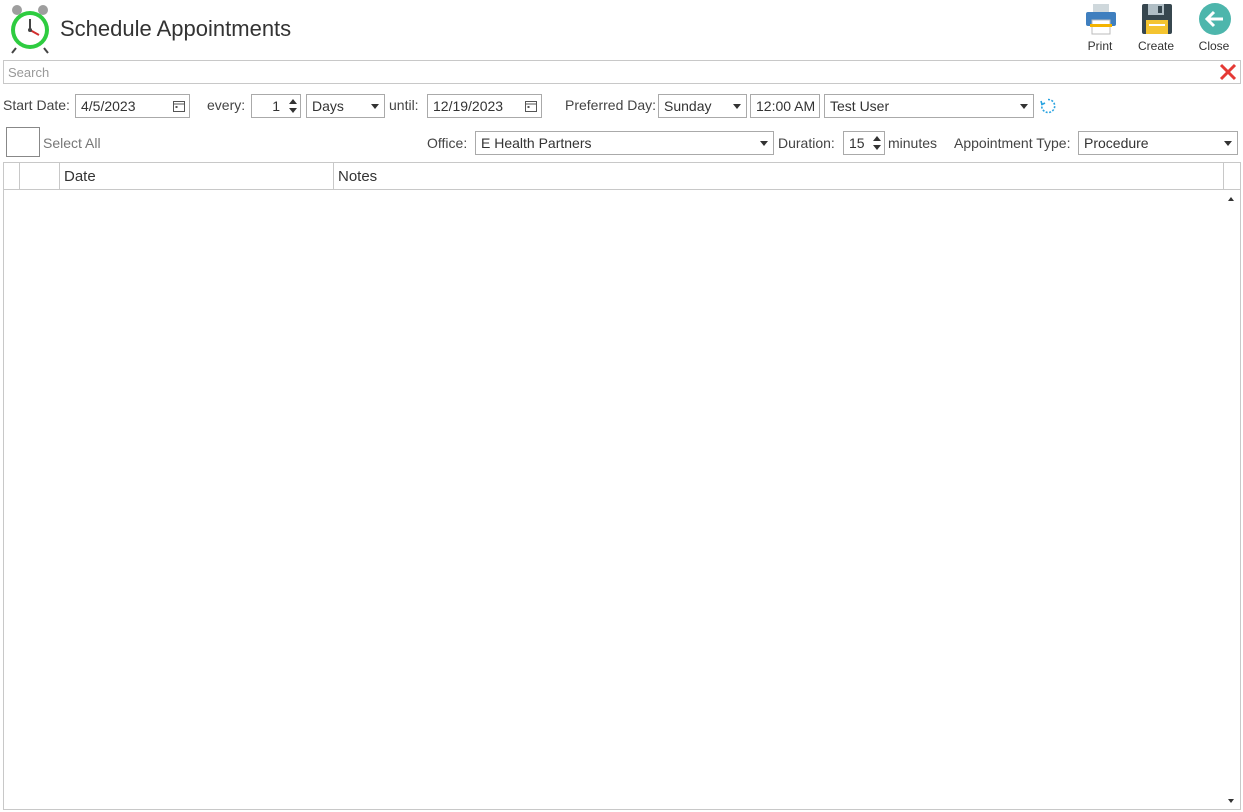 This screenshot has width=1243, height=812. What do you see at coordinates (226, 105) in the screenshot?
I see `every-label: every:` at bounding box center [226, 105].